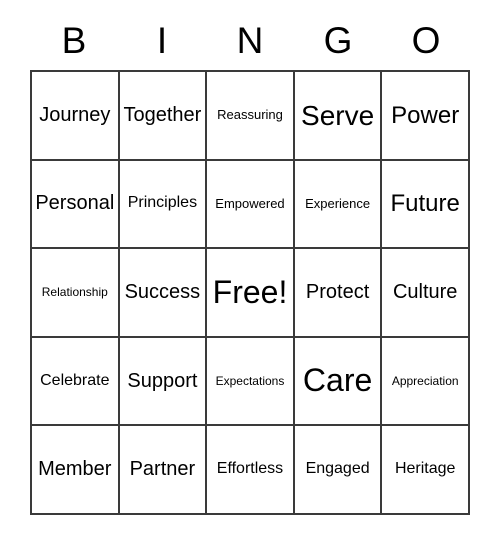 The width and height of the screenshot is (500, 544). What do you see at coordinates (74, 40) in the screenshot?
I see `bingo-header-letter-0: B` at bounding box center [74, 40].